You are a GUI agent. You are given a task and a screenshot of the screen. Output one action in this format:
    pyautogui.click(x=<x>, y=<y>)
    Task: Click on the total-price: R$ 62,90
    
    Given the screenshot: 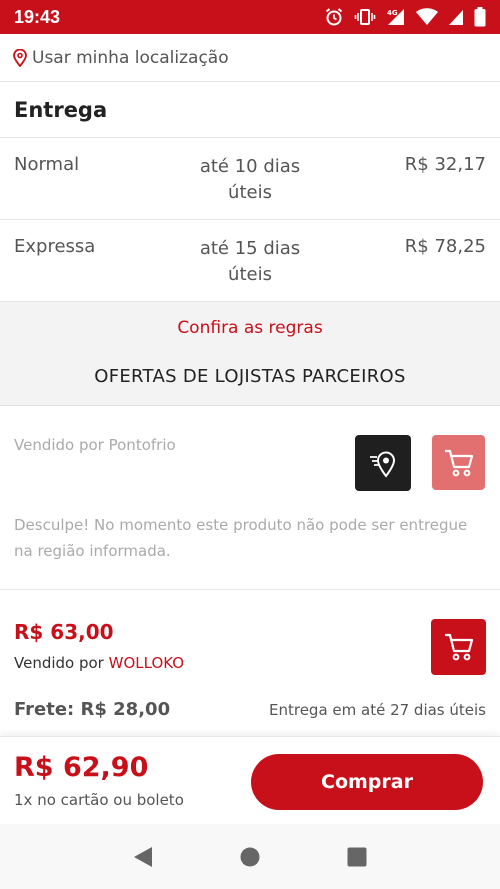 What is the action you would take?
    pyautogui.click(x=81, y=767)
    